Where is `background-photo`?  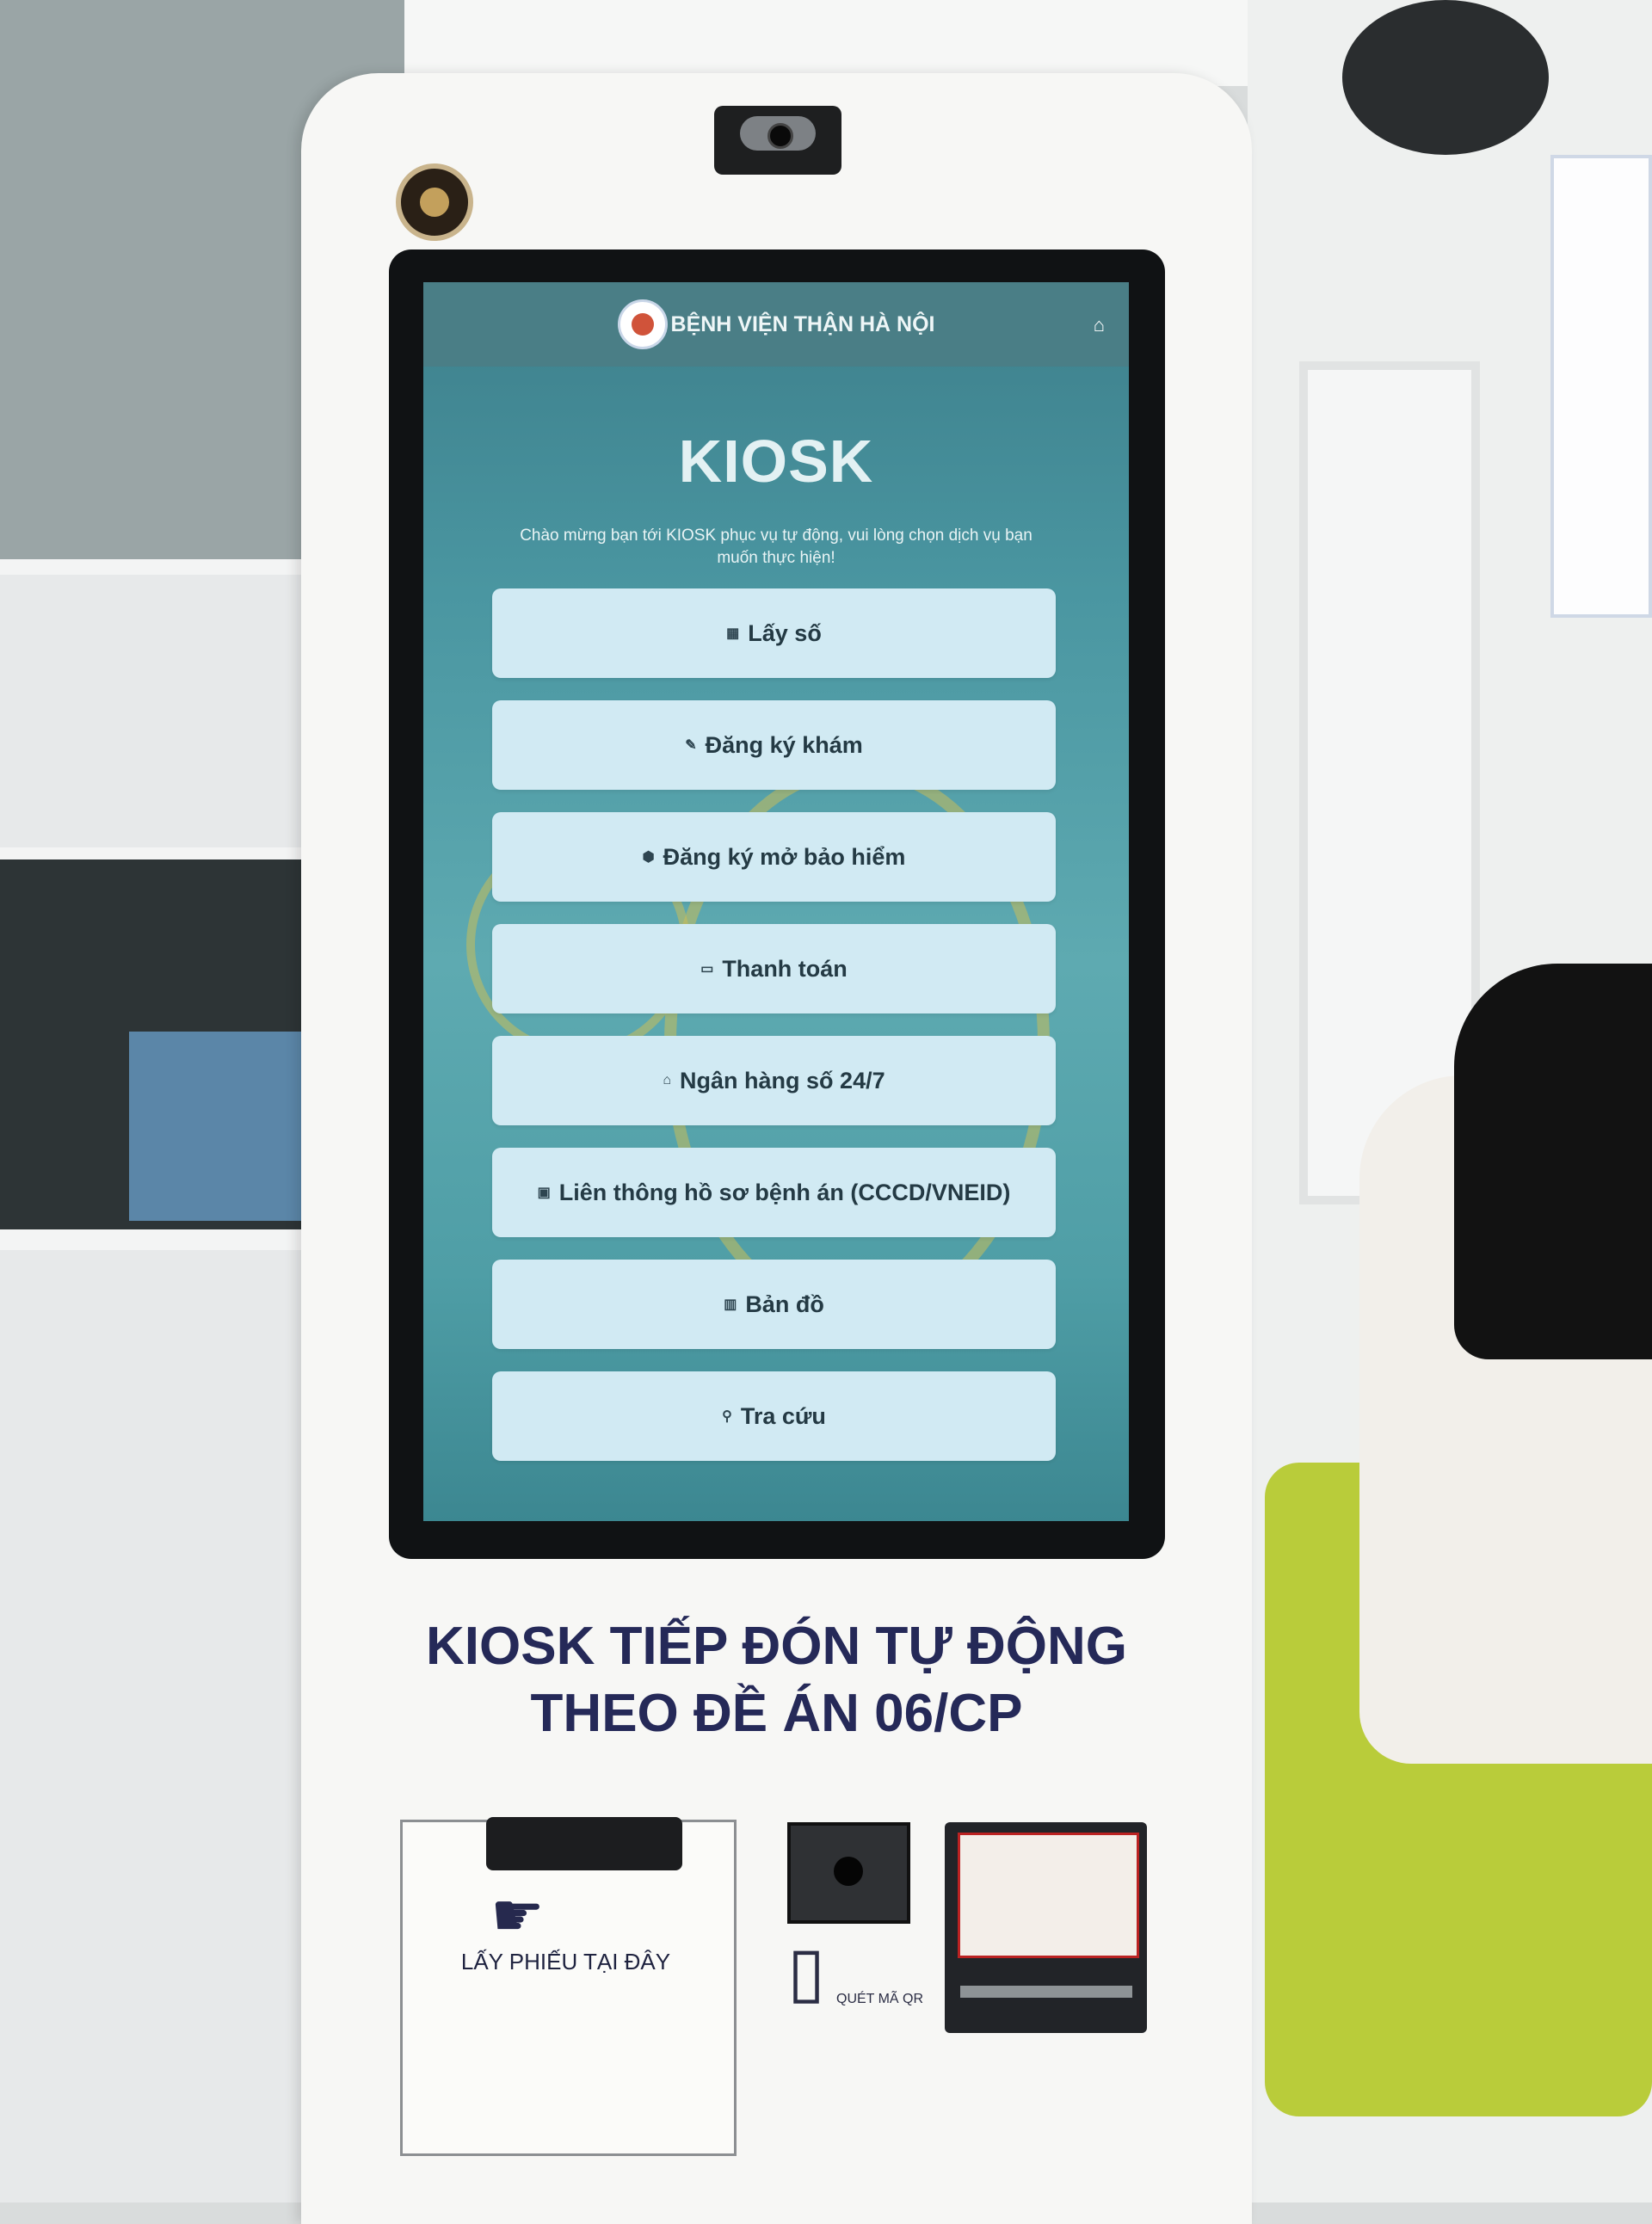
background-photo is located at coordinates (223, 1126).